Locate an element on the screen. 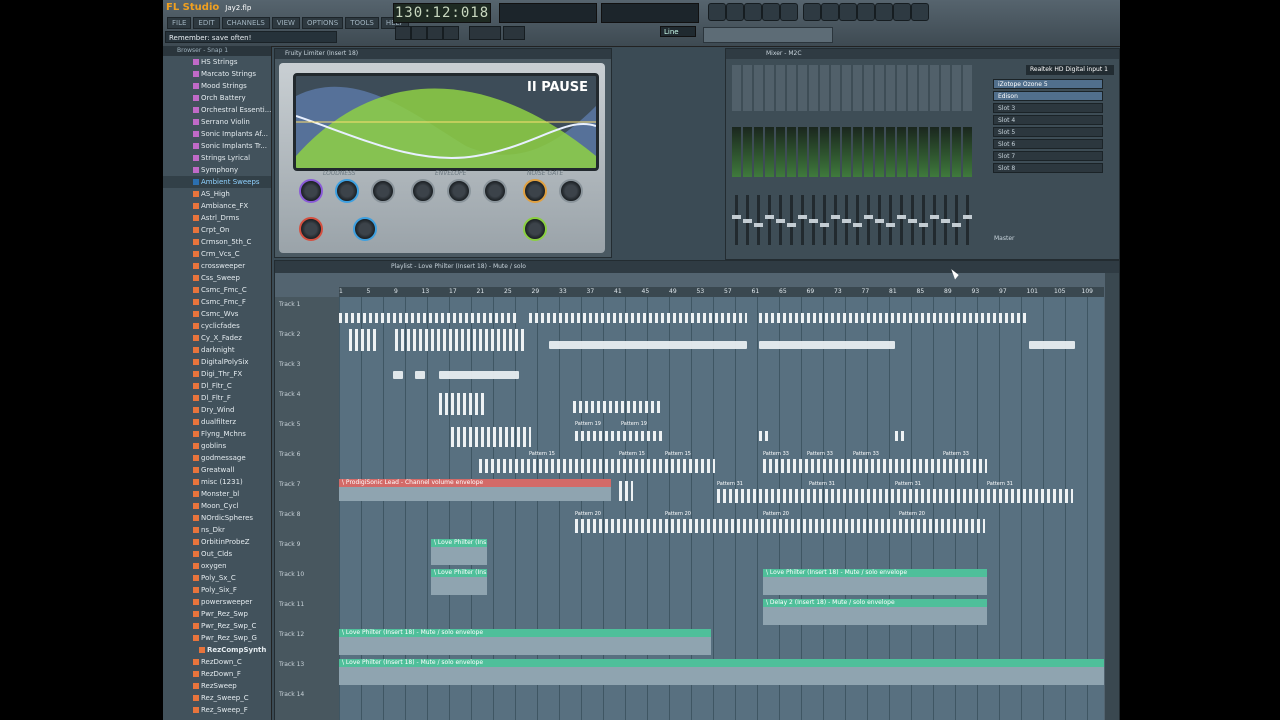  browser-item: Css_Sweep is located at coordinates (217, 278).